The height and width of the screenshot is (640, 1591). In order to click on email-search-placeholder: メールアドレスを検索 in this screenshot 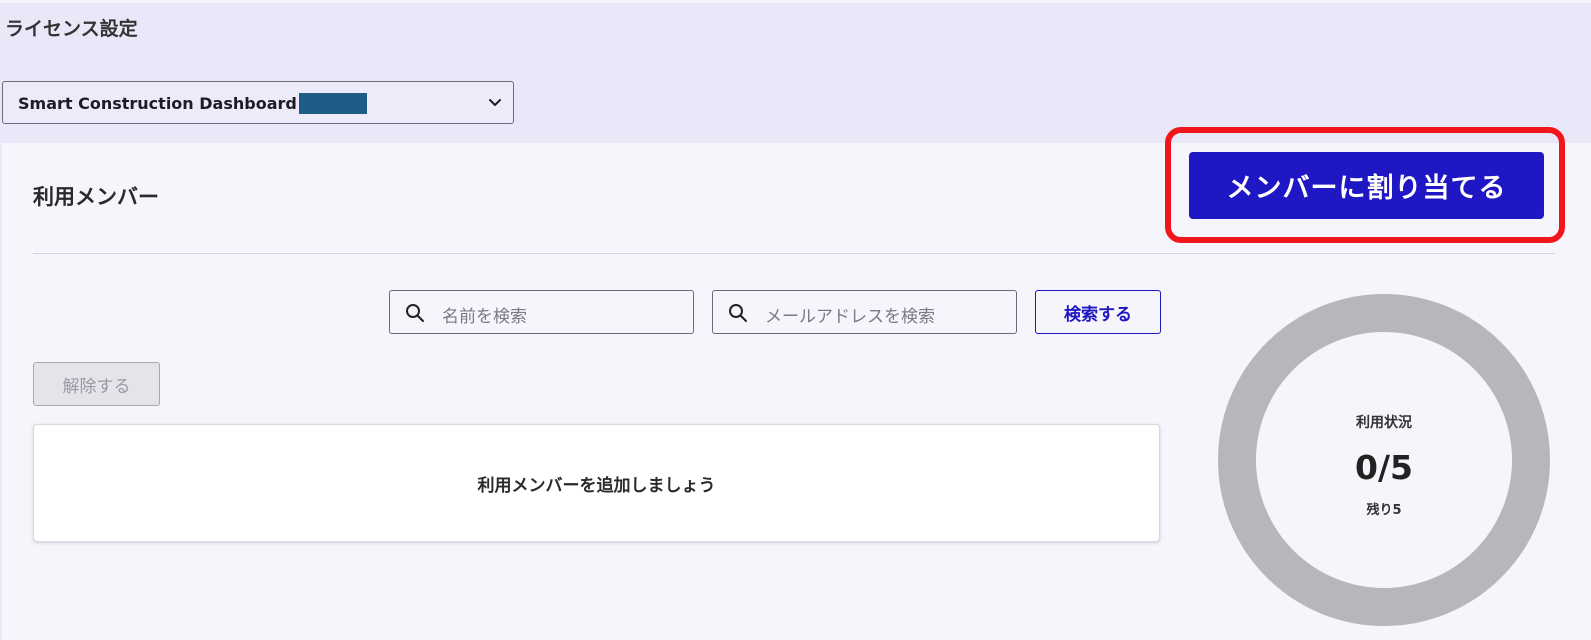, I will do `click(850, 317)`.